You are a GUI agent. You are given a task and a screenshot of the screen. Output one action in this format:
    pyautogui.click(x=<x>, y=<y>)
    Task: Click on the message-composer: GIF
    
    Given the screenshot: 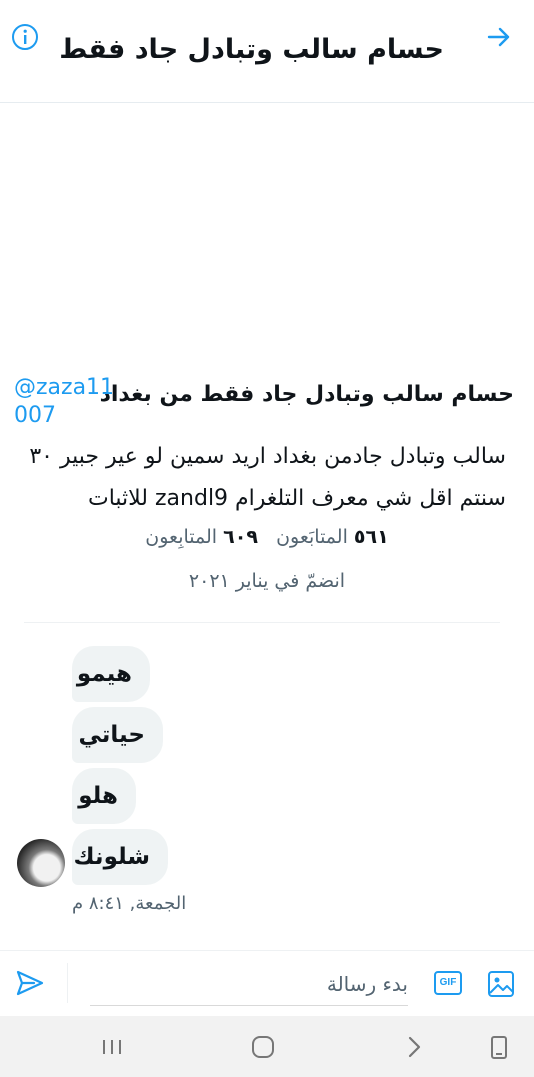 What is the action you would take?
    pyautogui.click(x=267, y=983)
    